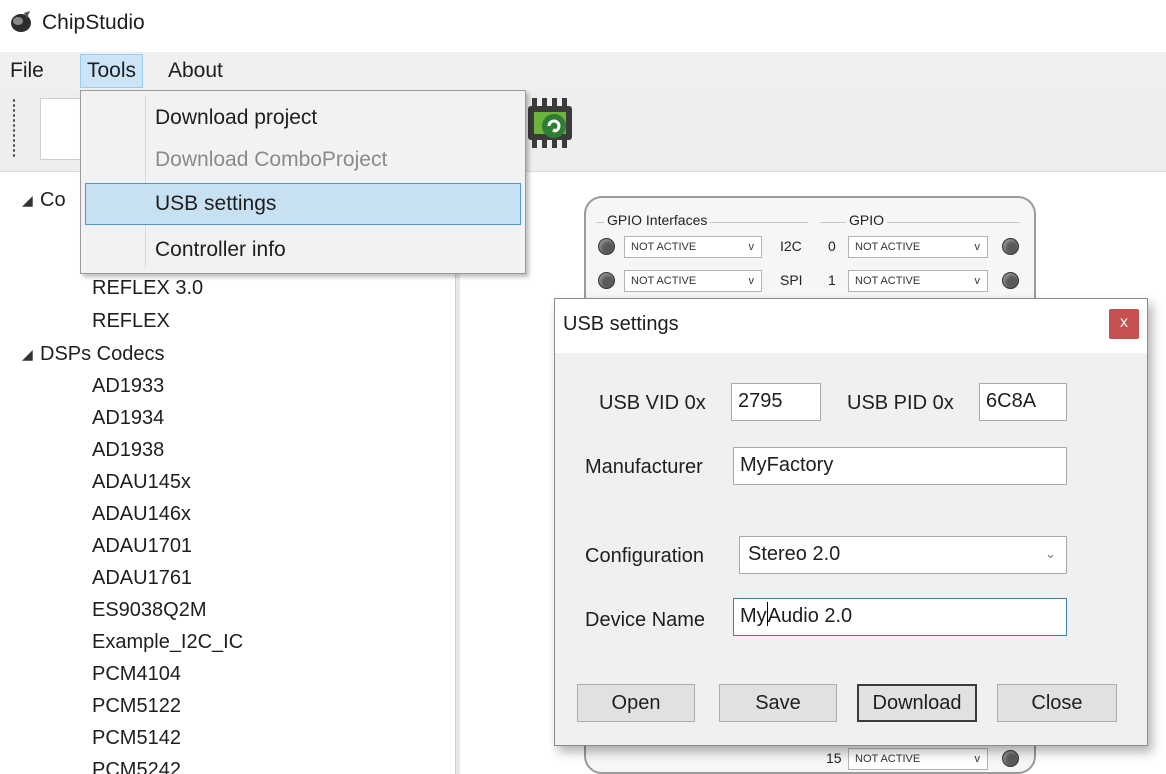 The width and height of the screenshot is (1166, 774). What do you see at coordinates (644, 556) in the screenshot?
I see `configuration-label: Configuration` at bounding box center [644, 556].